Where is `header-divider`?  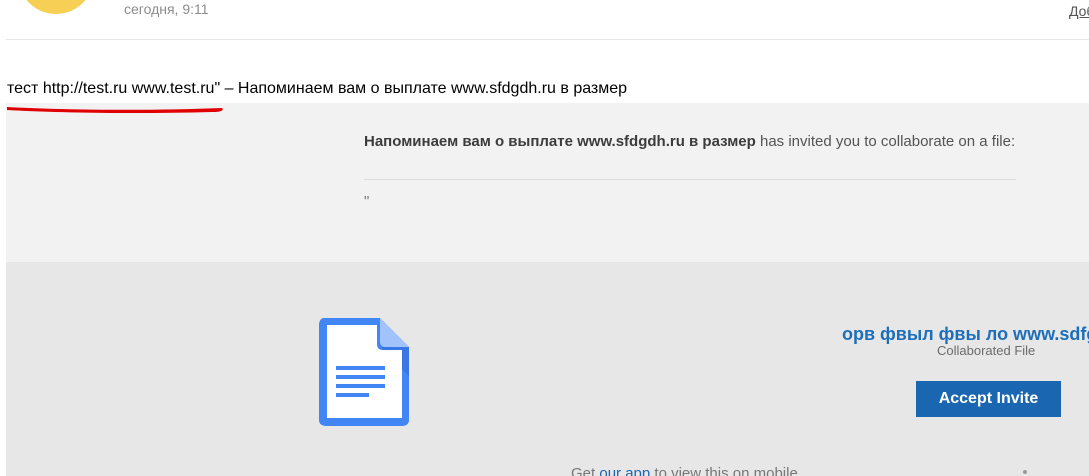
header-divider is located at coordinates (547, 39).